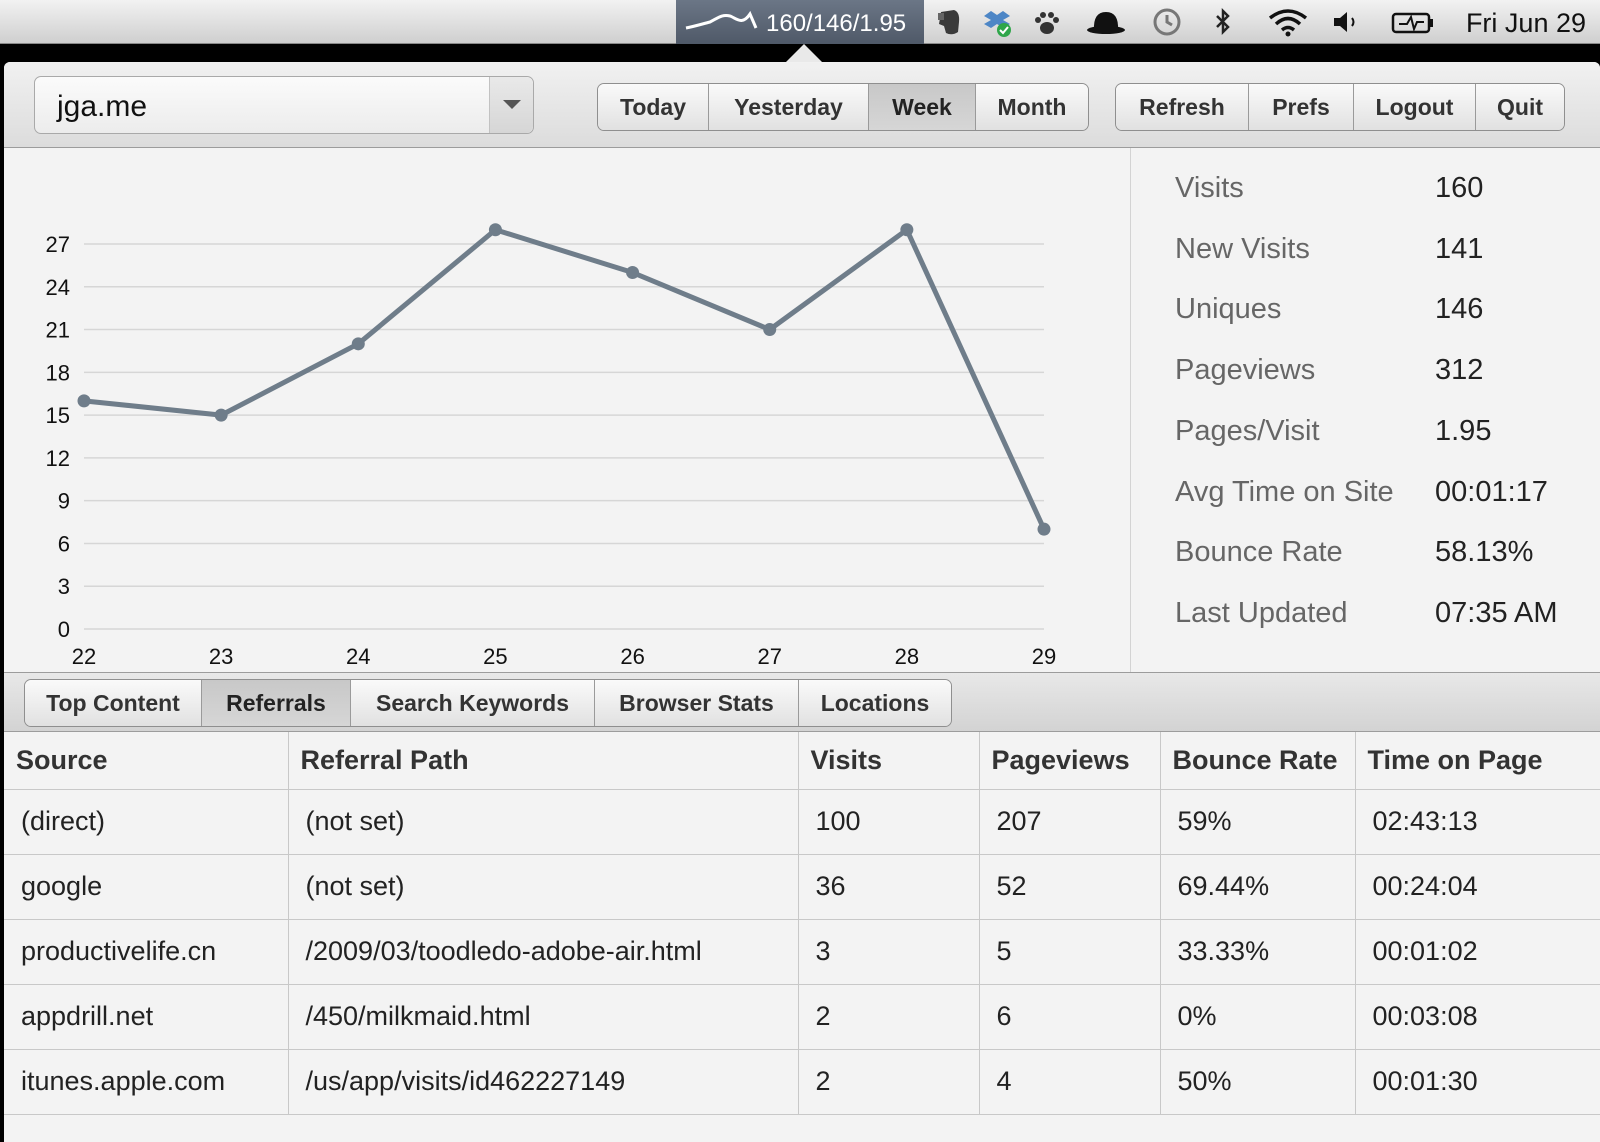 This screenshot has width=1600, height=1142. Describe the element at coordinates (543, 761) in the screenshot. I see `column-header-referral-path: Referral Path` at that location.